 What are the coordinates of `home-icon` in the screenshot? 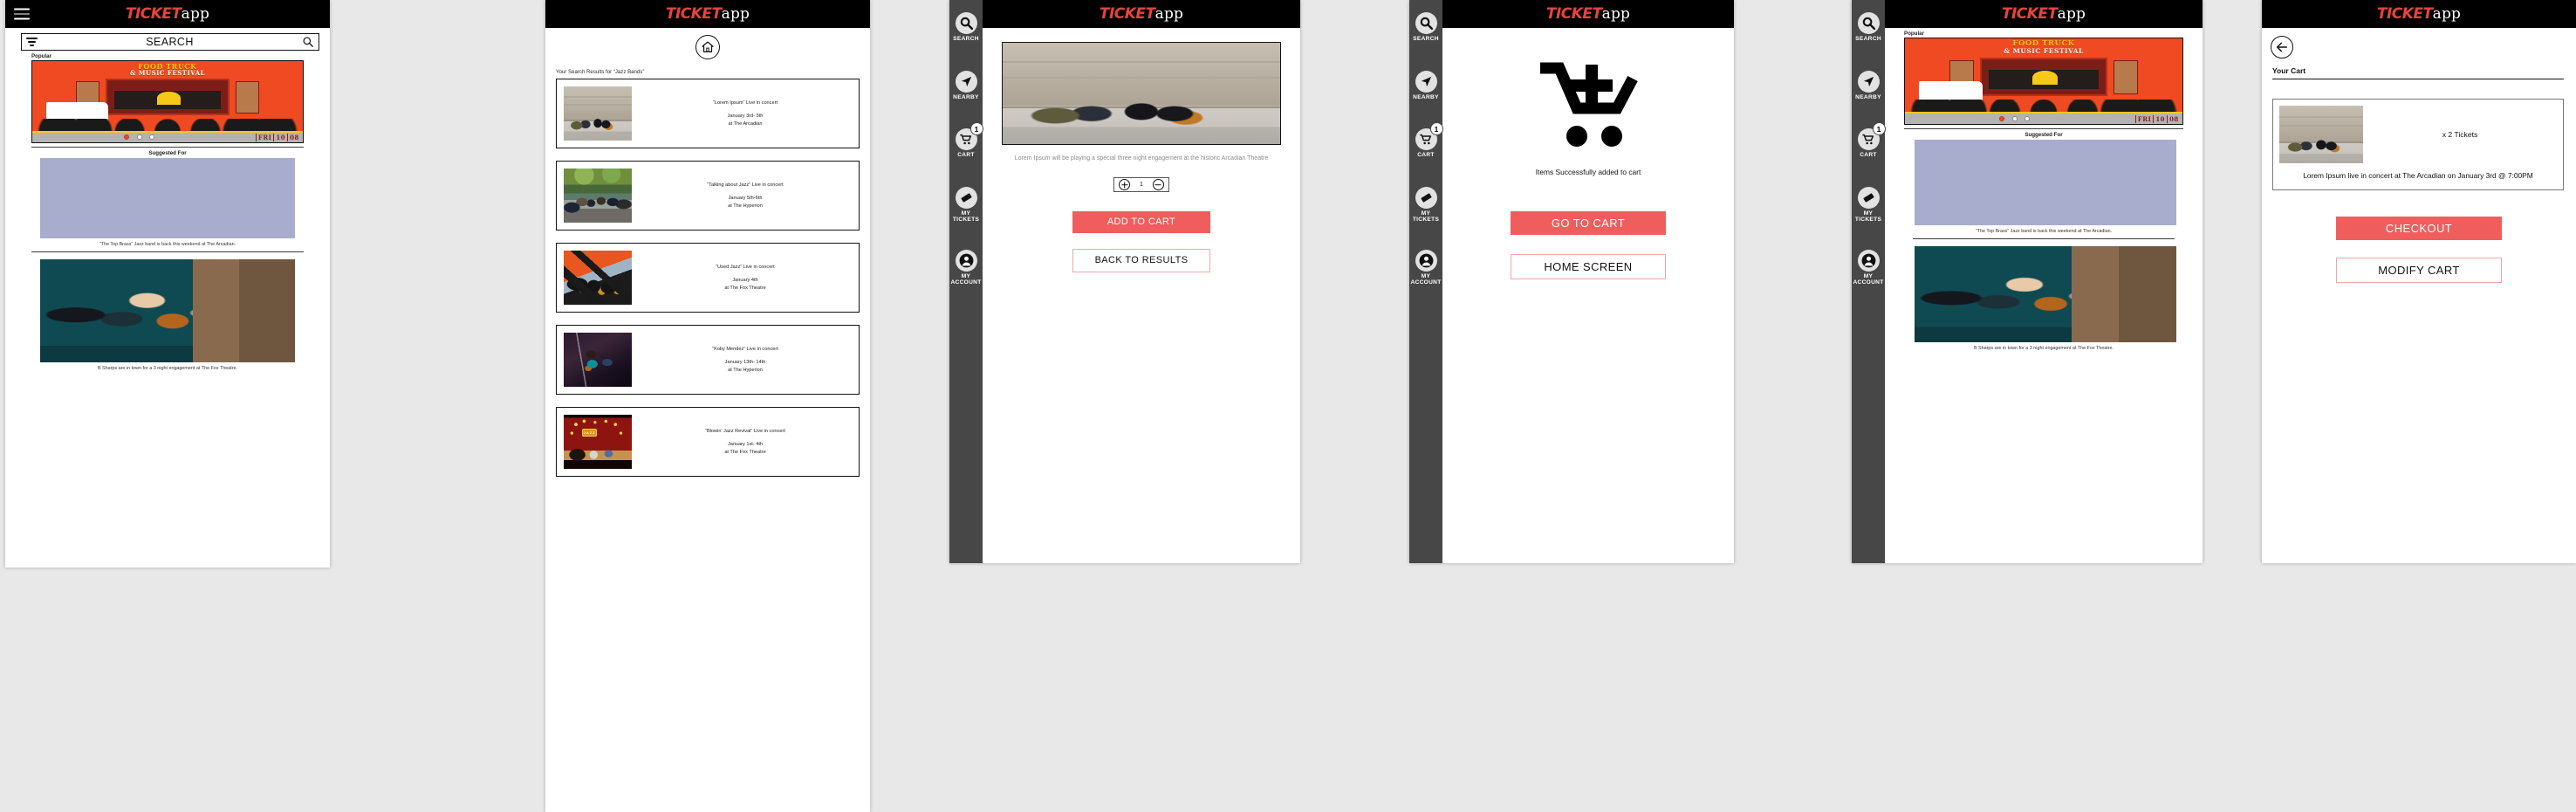 It's located at (708, 47).